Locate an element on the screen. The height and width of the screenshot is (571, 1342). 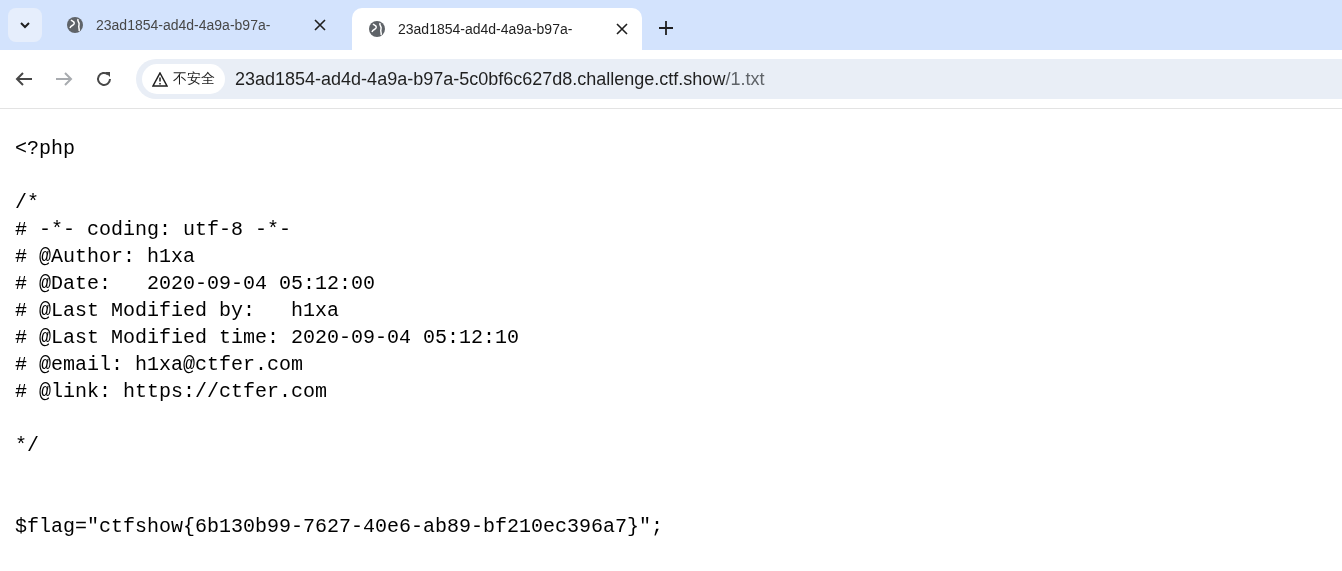
code-line: # @link: https://ctfer.com is located at coordinates (172, 392).